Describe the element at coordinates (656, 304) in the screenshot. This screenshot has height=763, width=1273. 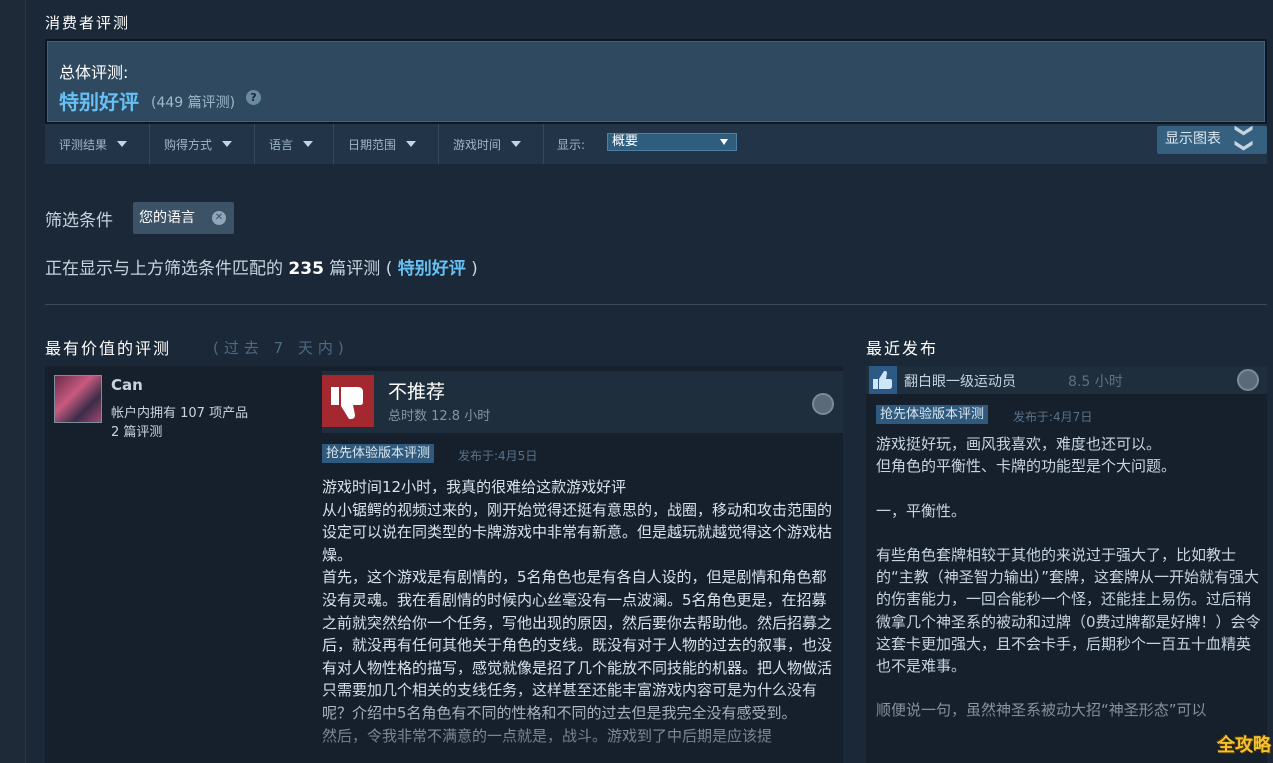
I see `section-divider` at that location.